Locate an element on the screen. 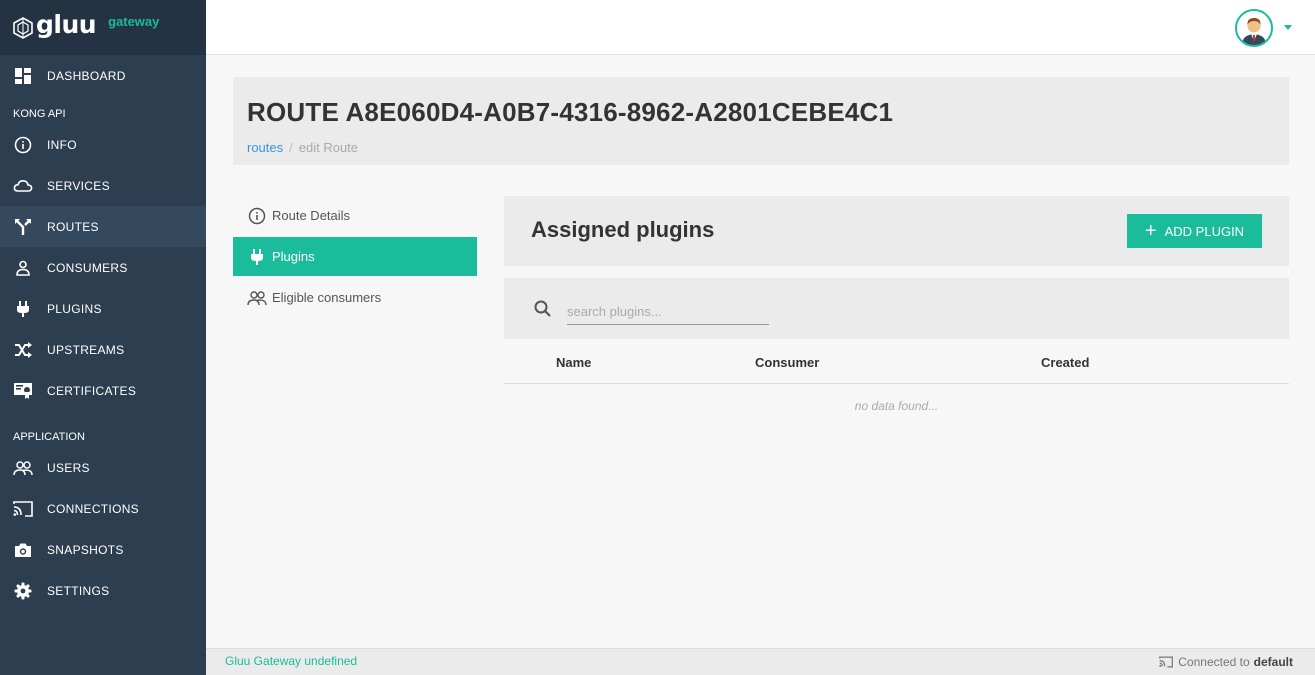  breadcrumb: routes / edit Route is located at coordinates (761, 147).